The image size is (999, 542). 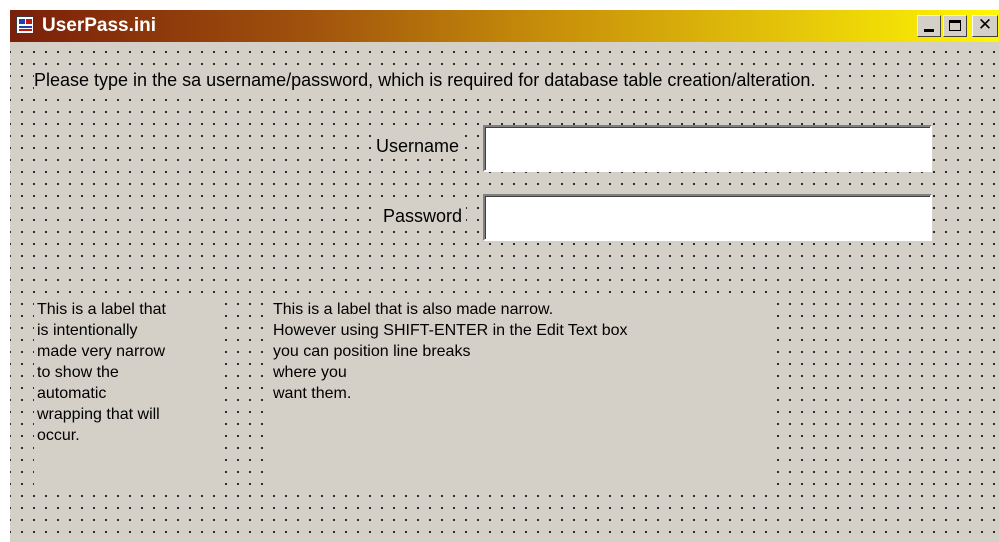 I want to click on window-title: UserPass.ini, so click(x=99, y=25).